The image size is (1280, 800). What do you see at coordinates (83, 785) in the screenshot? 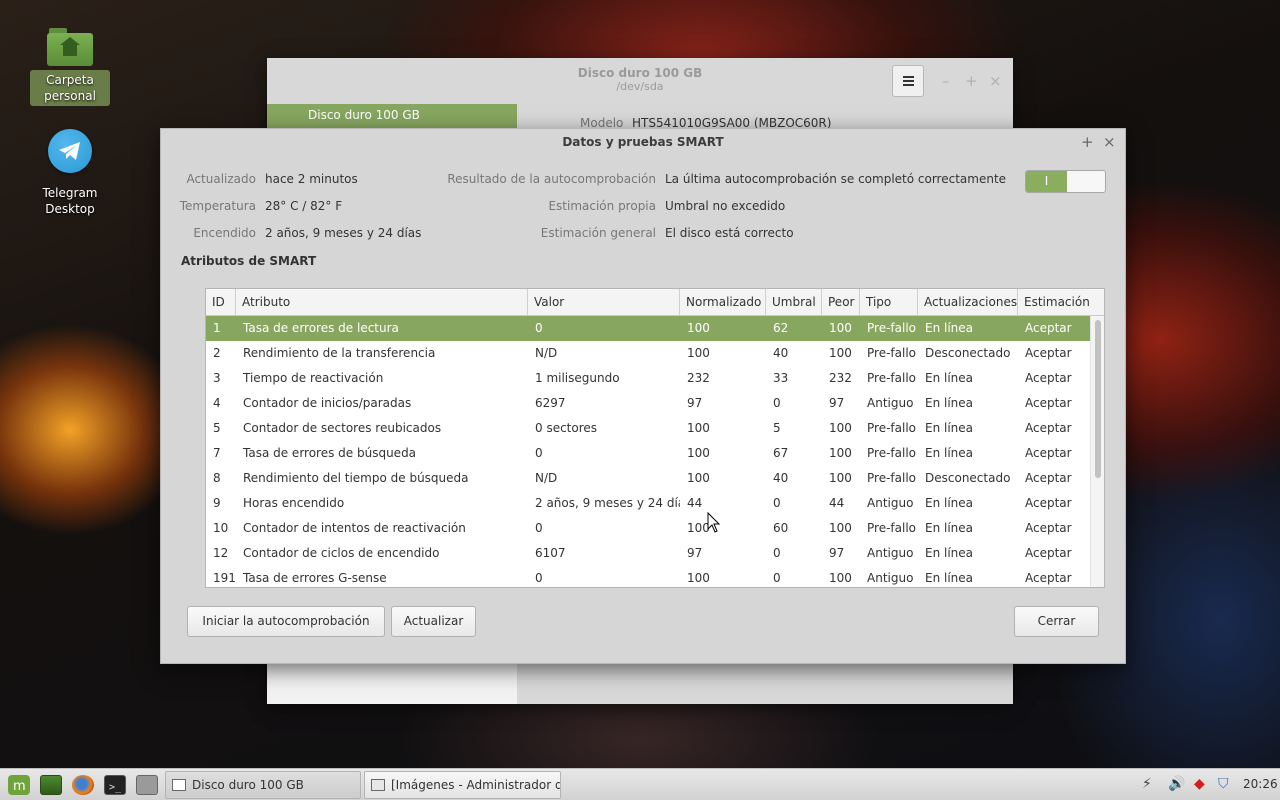
I see `firefox-icon` at bounding box center [83, 785].